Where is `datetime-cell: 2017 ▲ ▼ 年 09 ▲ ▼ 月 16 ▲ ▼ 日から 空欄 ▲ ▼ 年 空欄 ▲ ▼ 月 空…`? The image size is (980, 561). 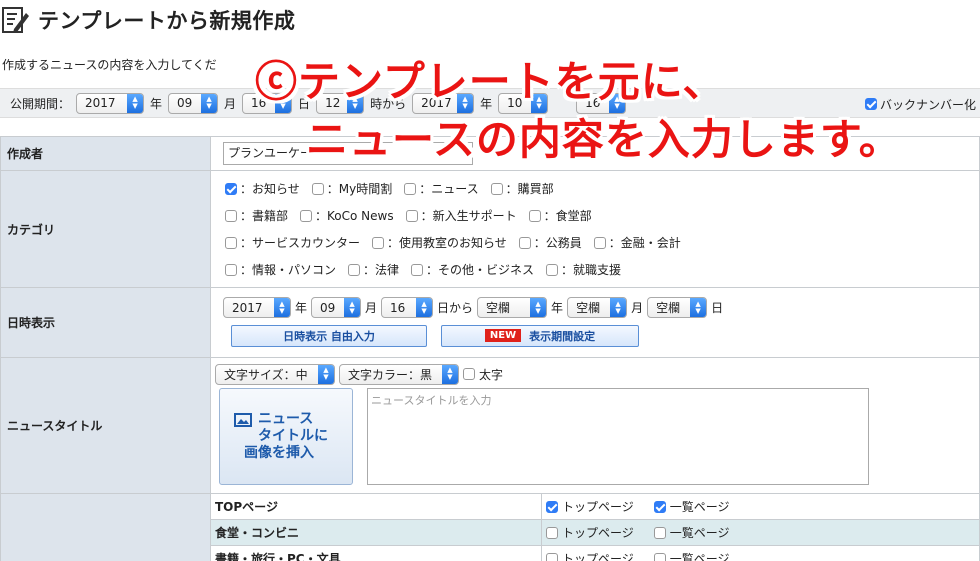 datetime-cell: 2017 ▲ ▼ 年 09 ▲ ▼ 月 16 ▲ ▼ 日から 空欄 ▲ ▼ 年 空欄 ▲ ▼ 月 空… is located at coordinates (595, 322).